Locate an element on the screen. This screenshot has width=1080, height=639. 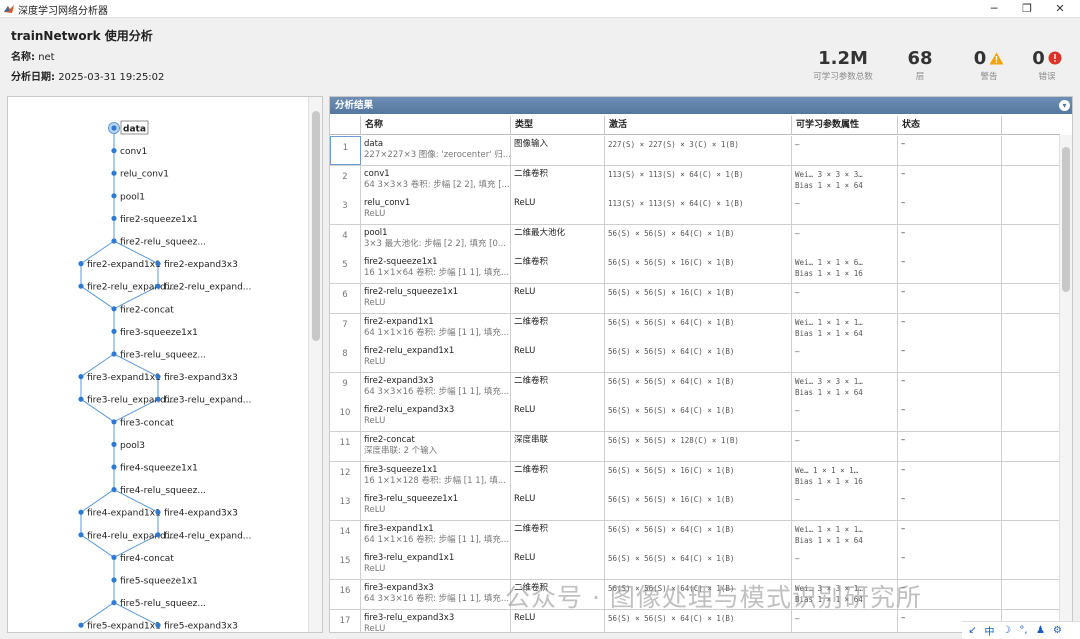
table-scrollbar is located at coordinates (1065, 383).